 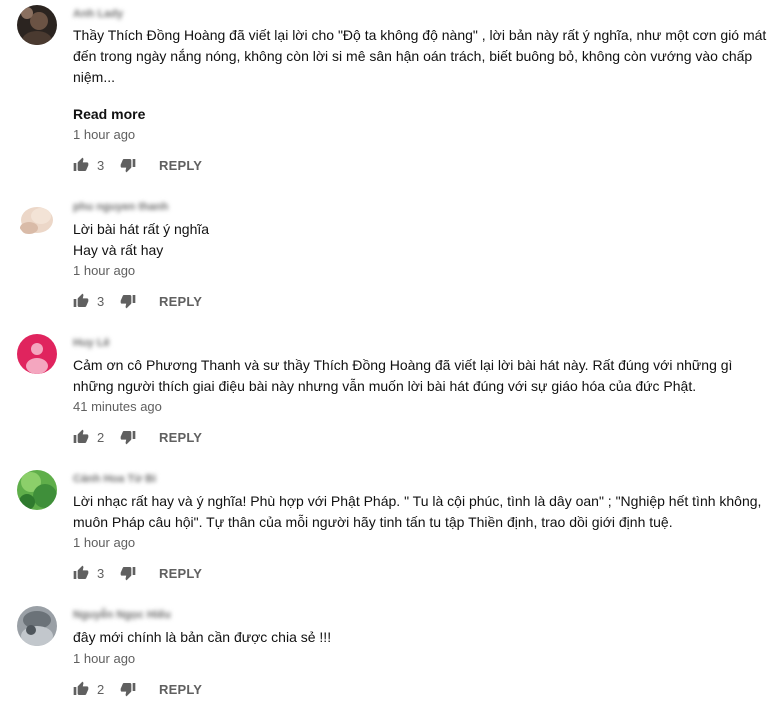 I want to click on comment-text-line: Lời bài hát rất ý nghĩa, so click(x=141, y=229).